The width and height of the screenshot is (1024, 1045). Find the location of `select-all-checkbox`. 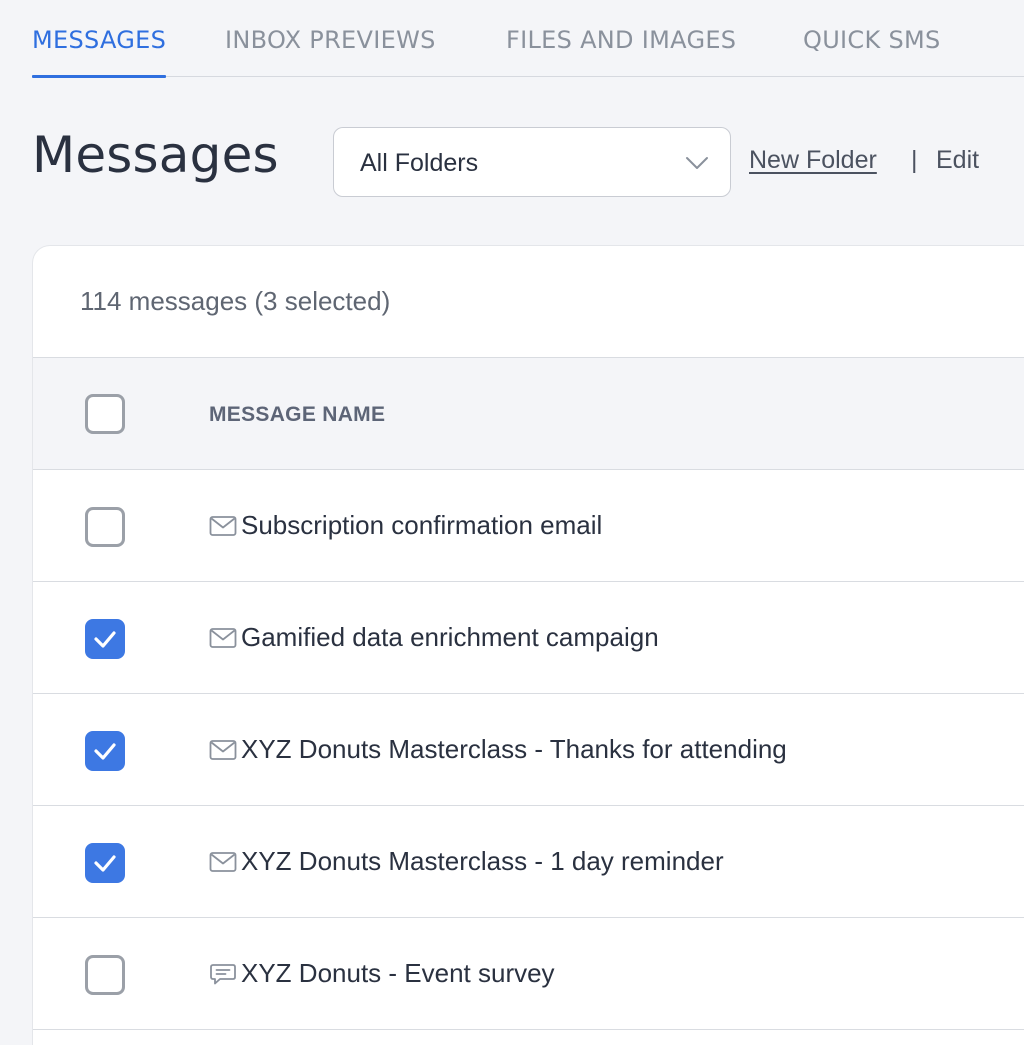

select-all-checkbox is located at coordinates (105, 414).